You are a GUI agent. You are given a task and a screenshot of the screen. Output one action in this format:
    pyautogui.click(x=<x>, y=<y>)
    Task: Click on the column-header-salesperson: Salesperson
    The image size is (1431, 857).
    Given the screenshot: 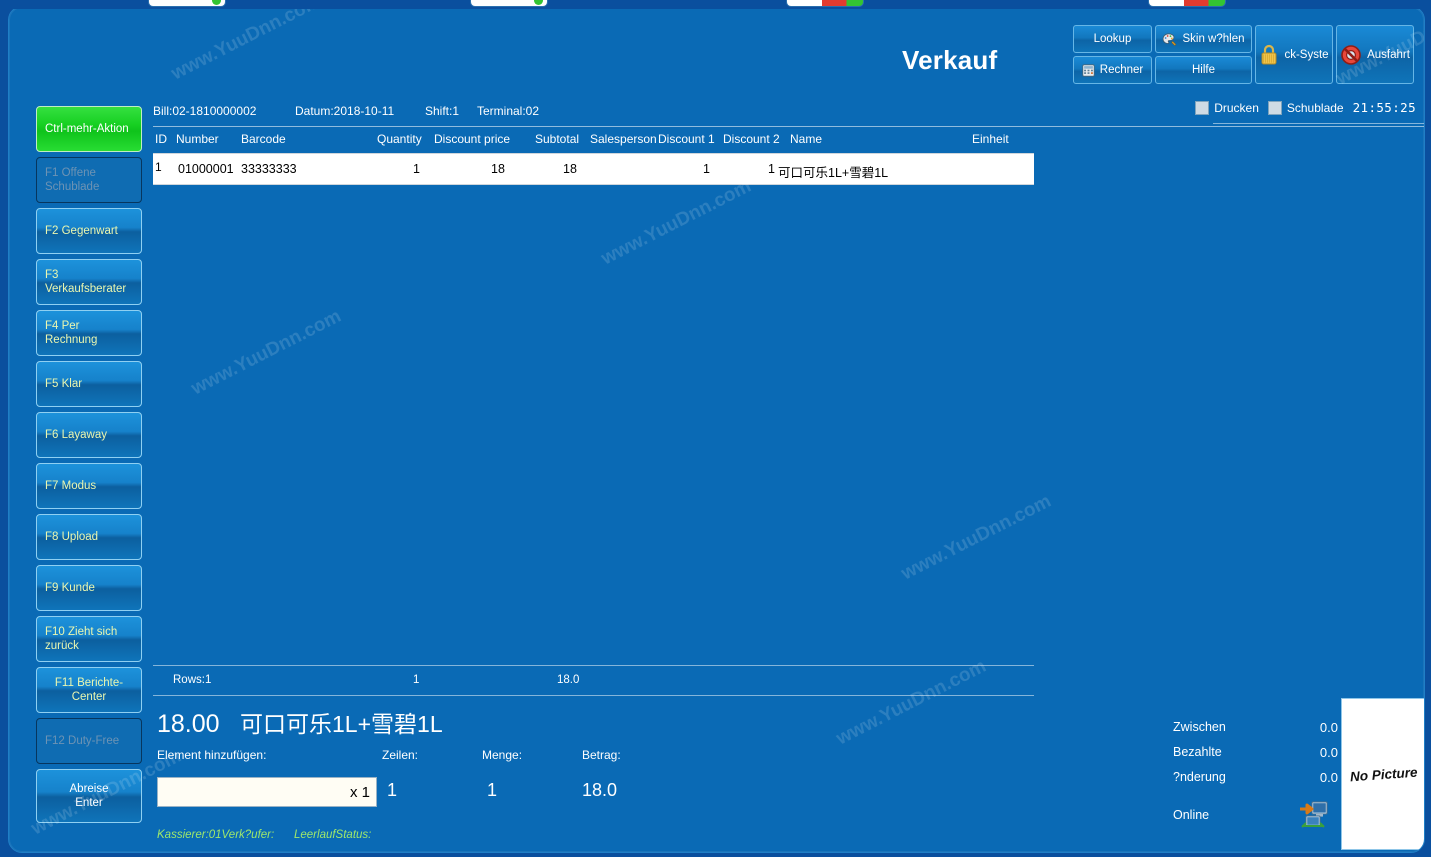 What is the action you would take?
    pyautogui.click(x=623, y=139)
    